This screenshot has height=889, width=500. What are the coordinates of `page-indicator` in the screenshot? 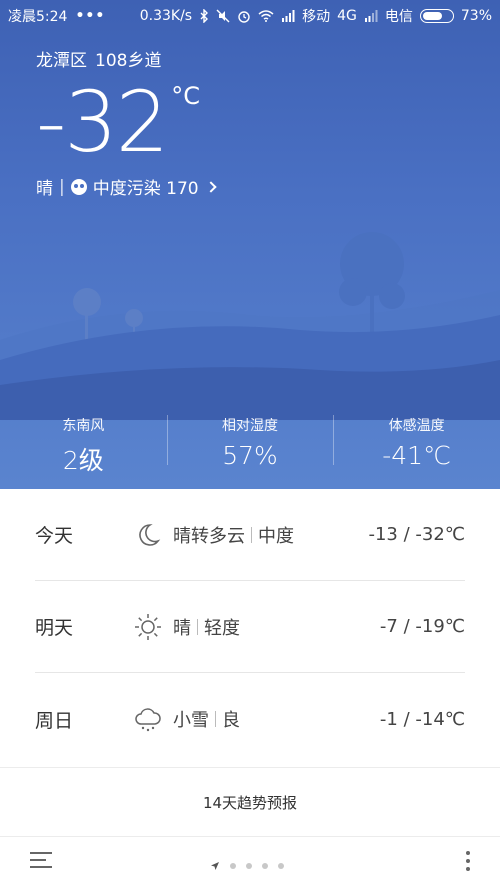 It's located at (247, 865).